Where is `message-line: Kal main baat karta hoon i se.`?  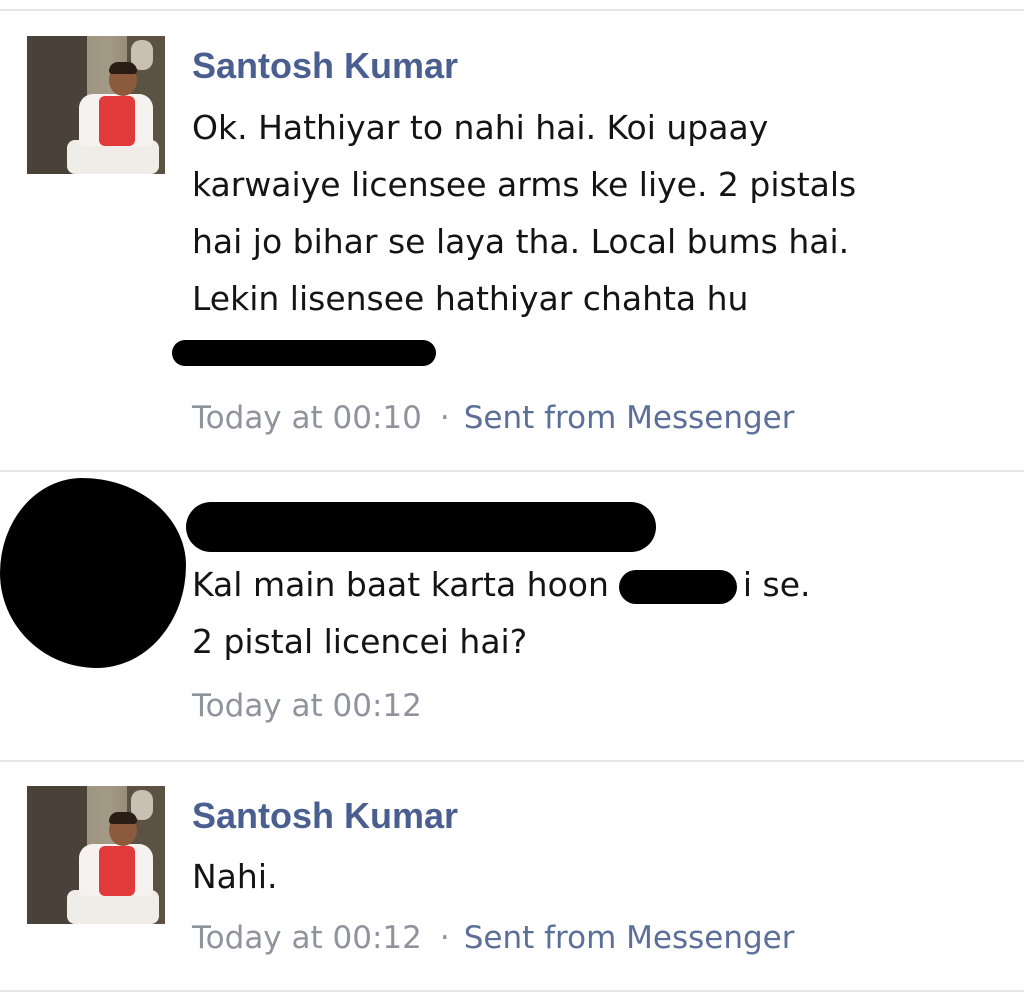 message-line: Kal main baat karta hoon i se. is located at coordinates (501, 584).